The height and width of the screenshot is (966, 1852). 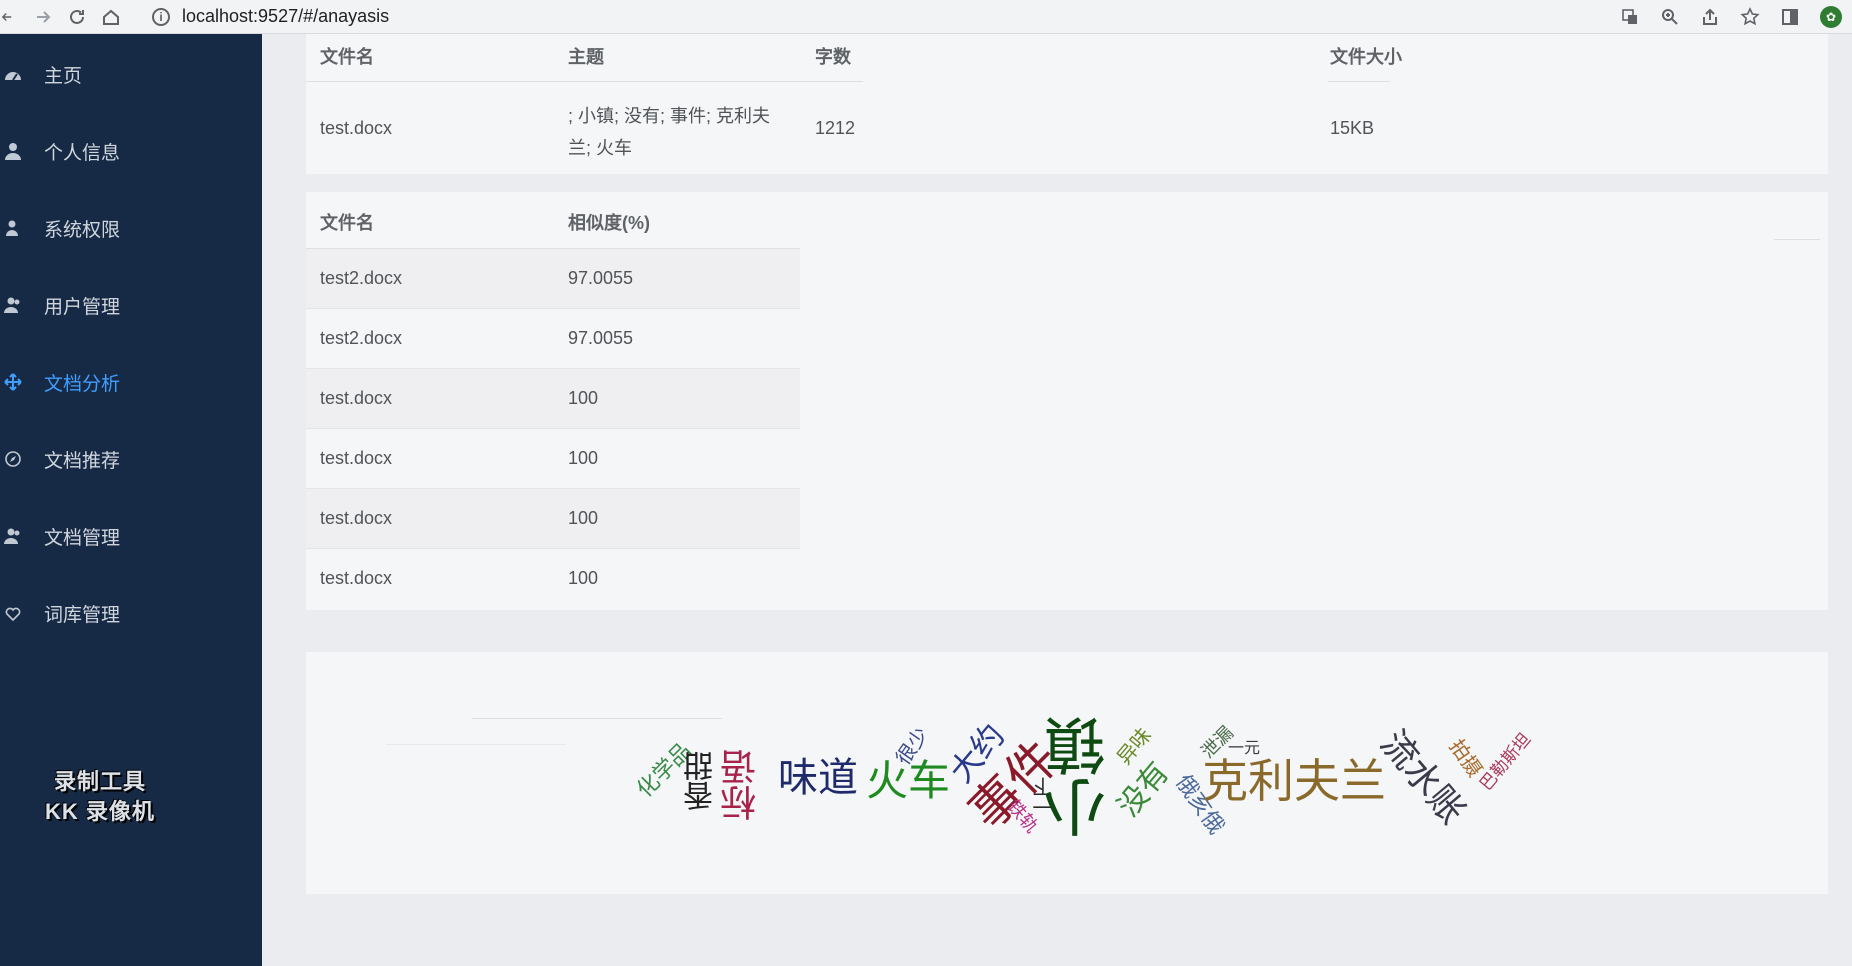 What do you see at coordinates (131, 228) in the screenshot?
I see `sidebar-item-permissions: 系统权限` at bounding box center [131, 228].